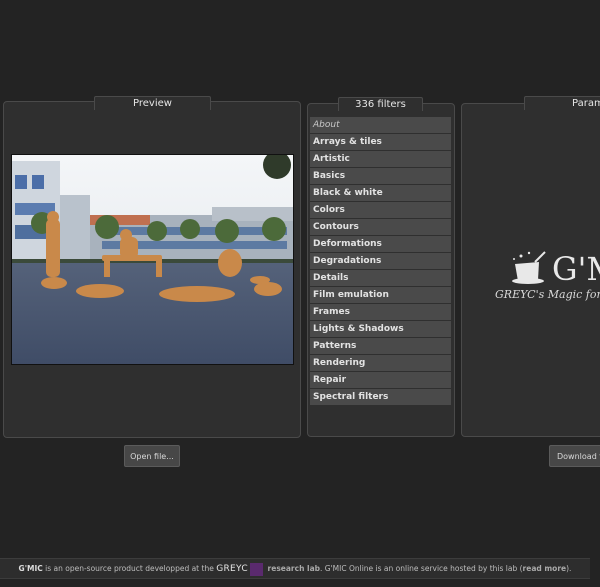  I want to click on filter-category-repair: Repair, so click(380, 380).